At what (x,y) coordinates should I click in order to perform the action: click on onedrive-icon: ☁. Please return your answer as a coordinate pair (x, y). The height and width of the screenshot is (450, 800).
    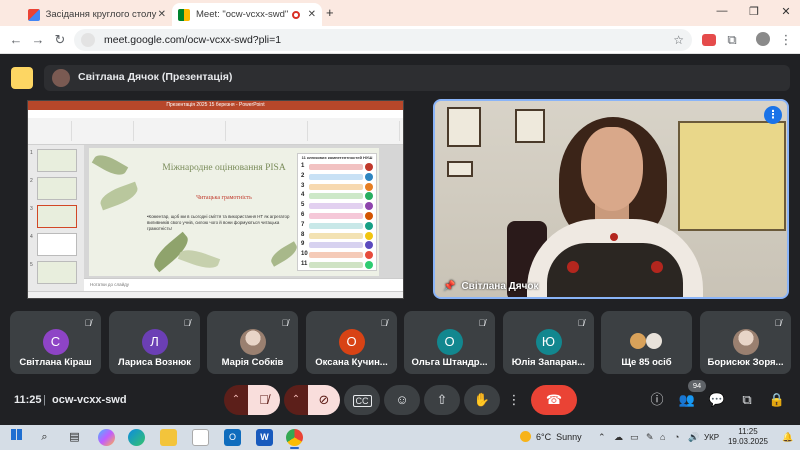
    Looking at the image, I should click on (618, 437).